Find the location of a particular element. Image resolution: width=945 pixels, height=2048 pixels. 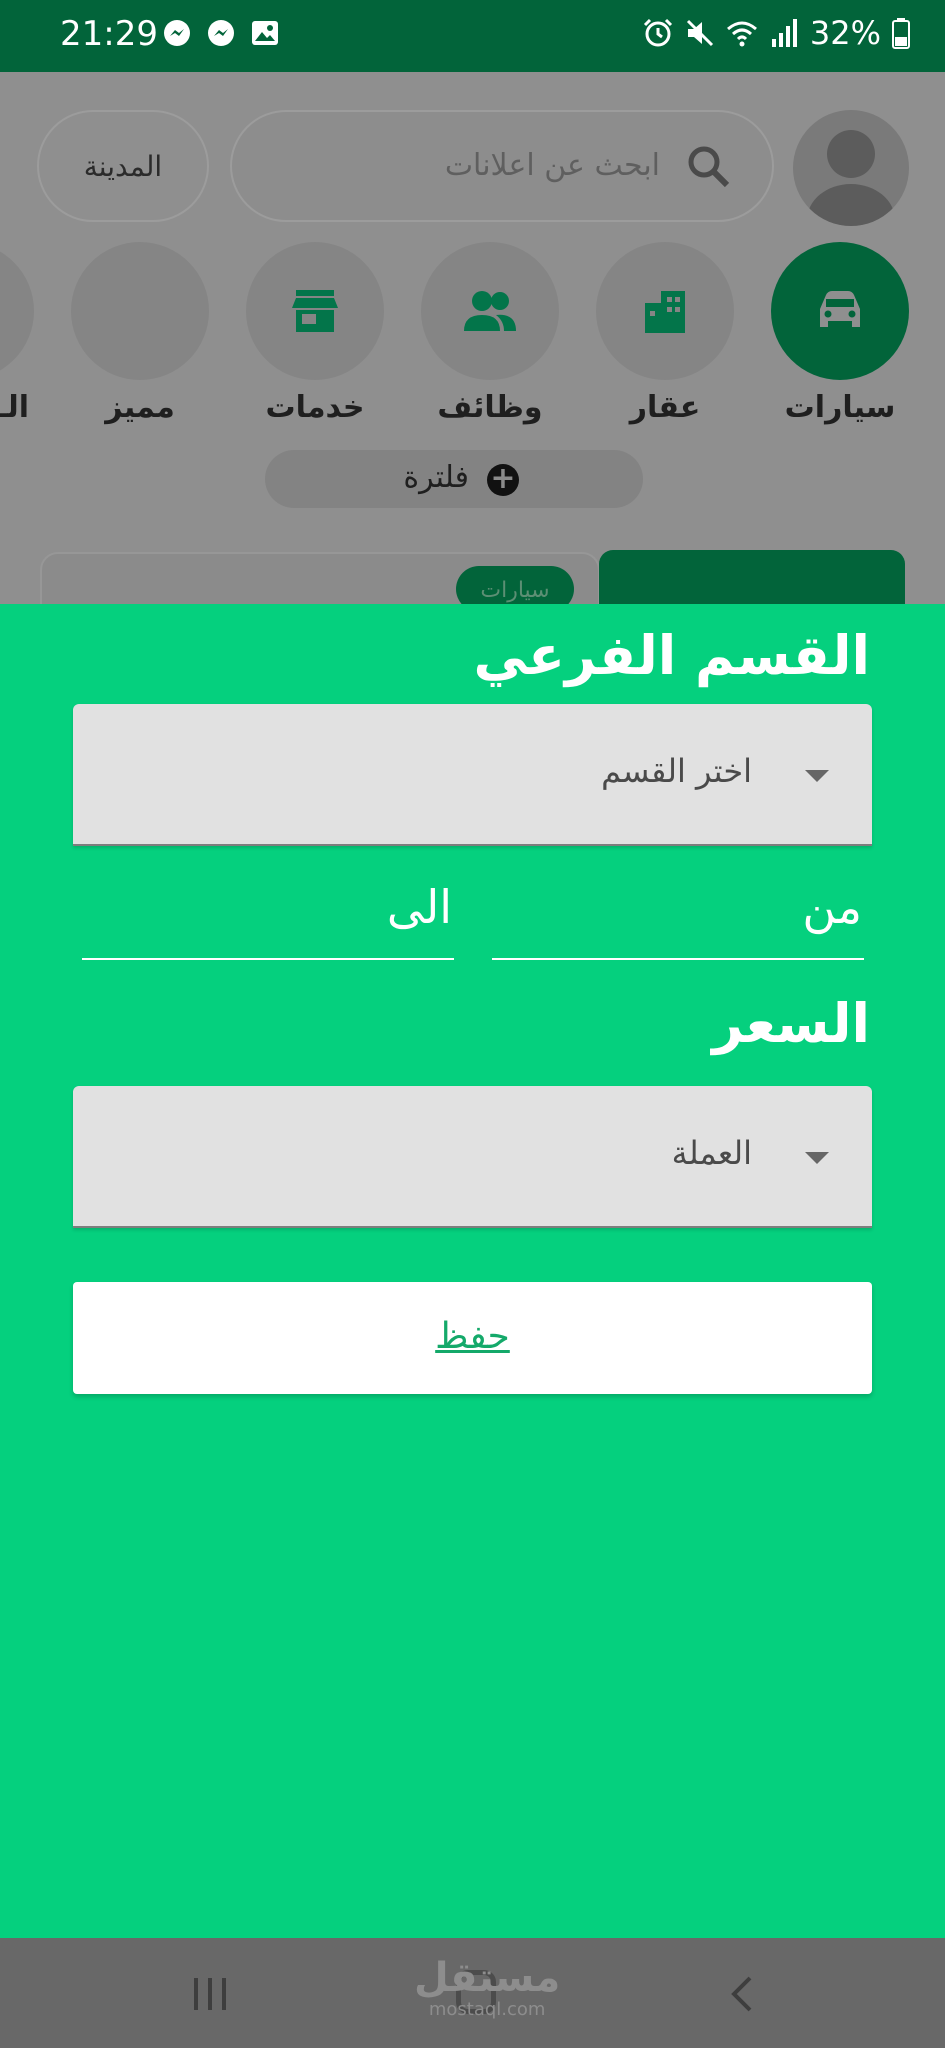

navigation-bar: مستقل mostaql.com is located at coordinates (472, 1993).